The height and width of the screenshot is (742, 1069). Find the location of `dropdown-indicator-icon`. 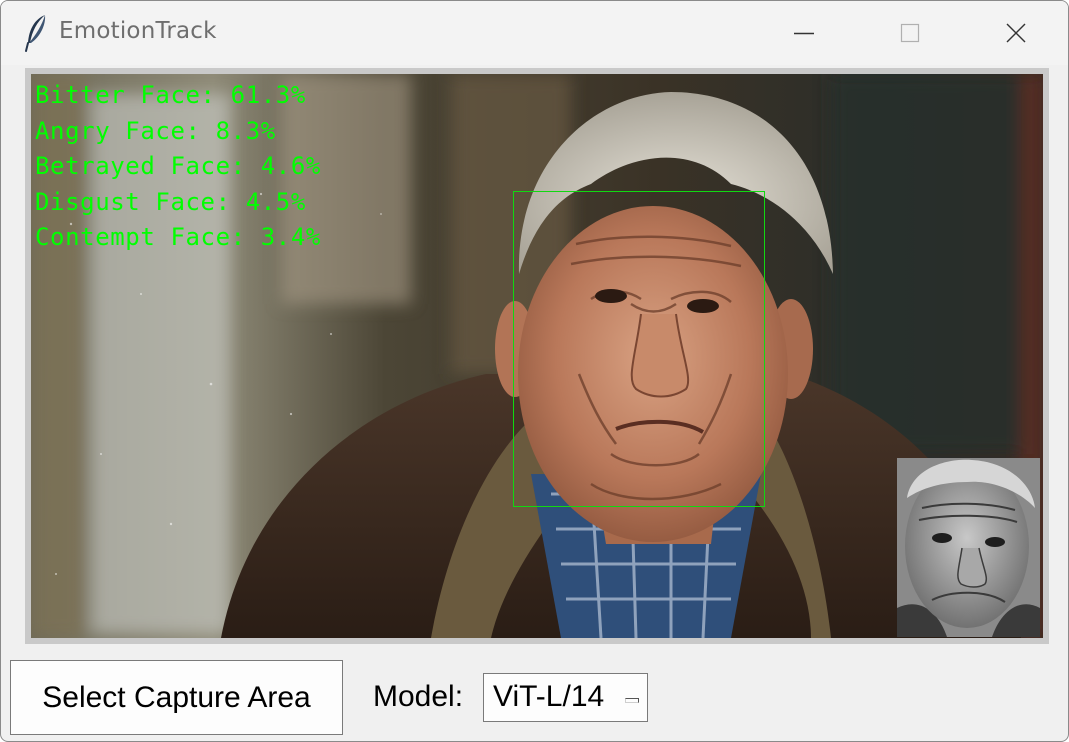

dropdown-indicator-icon is located at coordinates (632, 700).